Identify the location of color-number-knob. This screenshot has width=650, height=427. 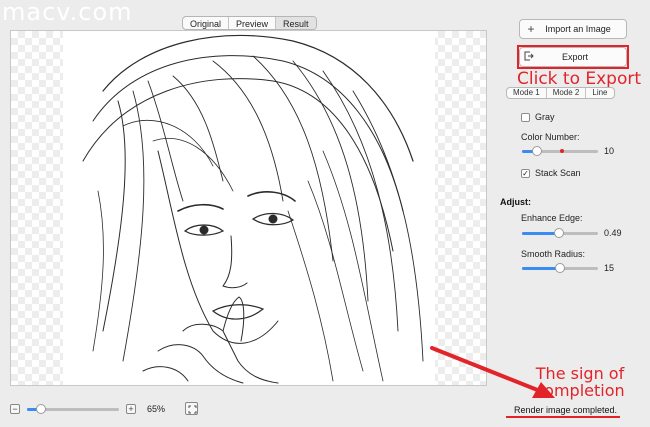
(537, 151).